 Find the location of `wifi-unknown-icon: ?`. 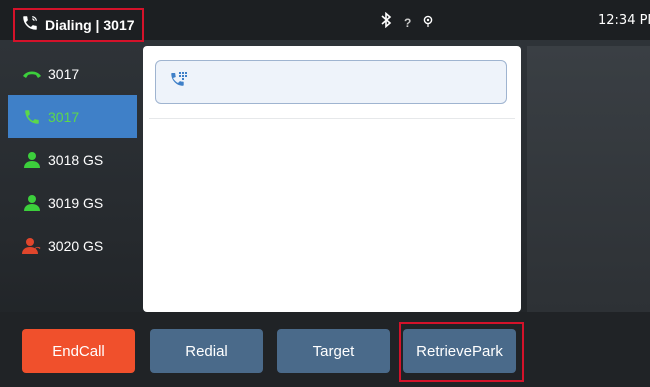

wifi-unknown-icon: ? is located at coordinates (408, 22).